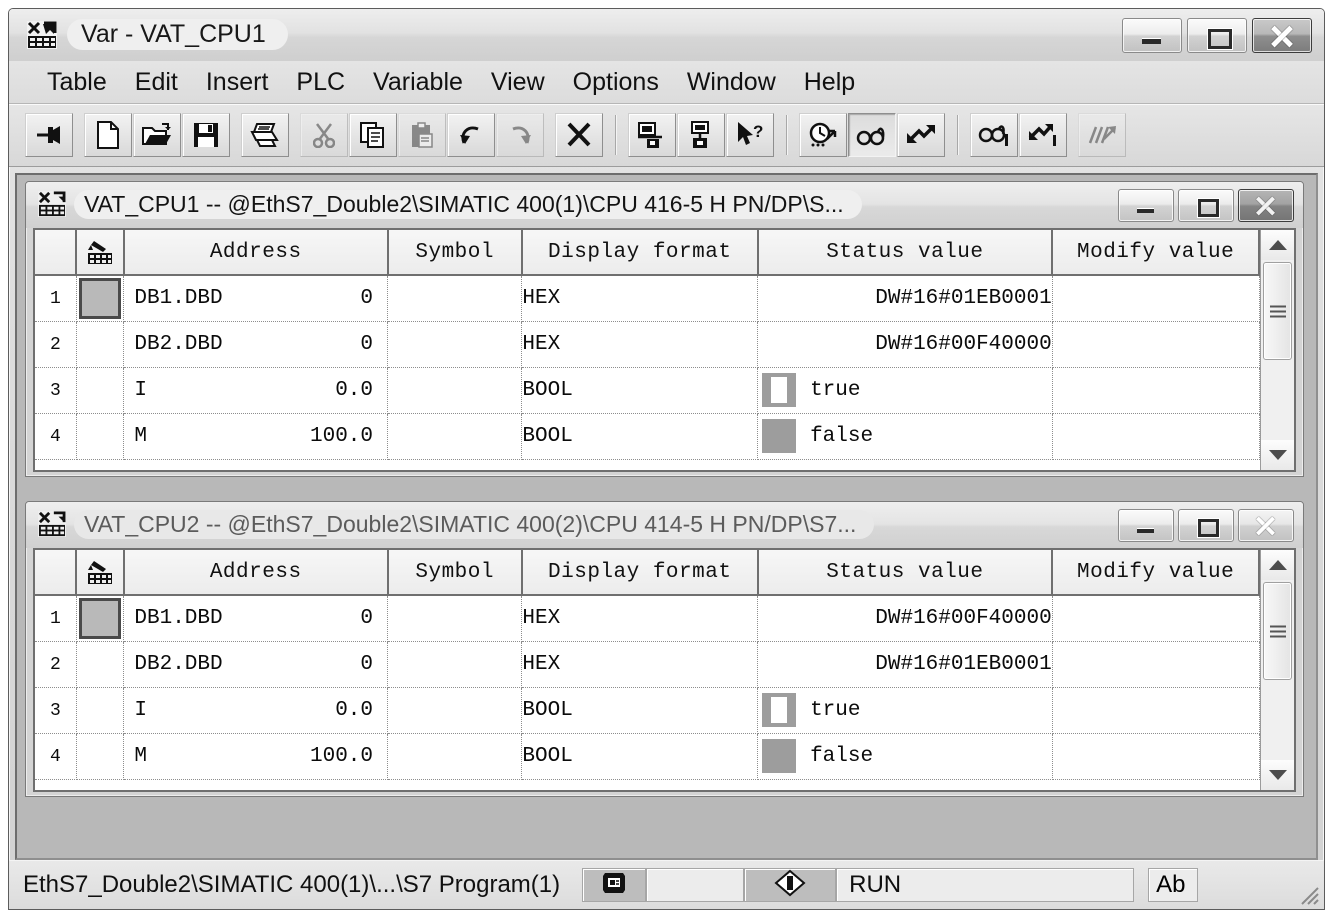 The width and height of the screenshot is (1333, 918). What do you see at coordinates (206, 135) in the screenshot?
I see `save-button` at bounding box center [206, 135].